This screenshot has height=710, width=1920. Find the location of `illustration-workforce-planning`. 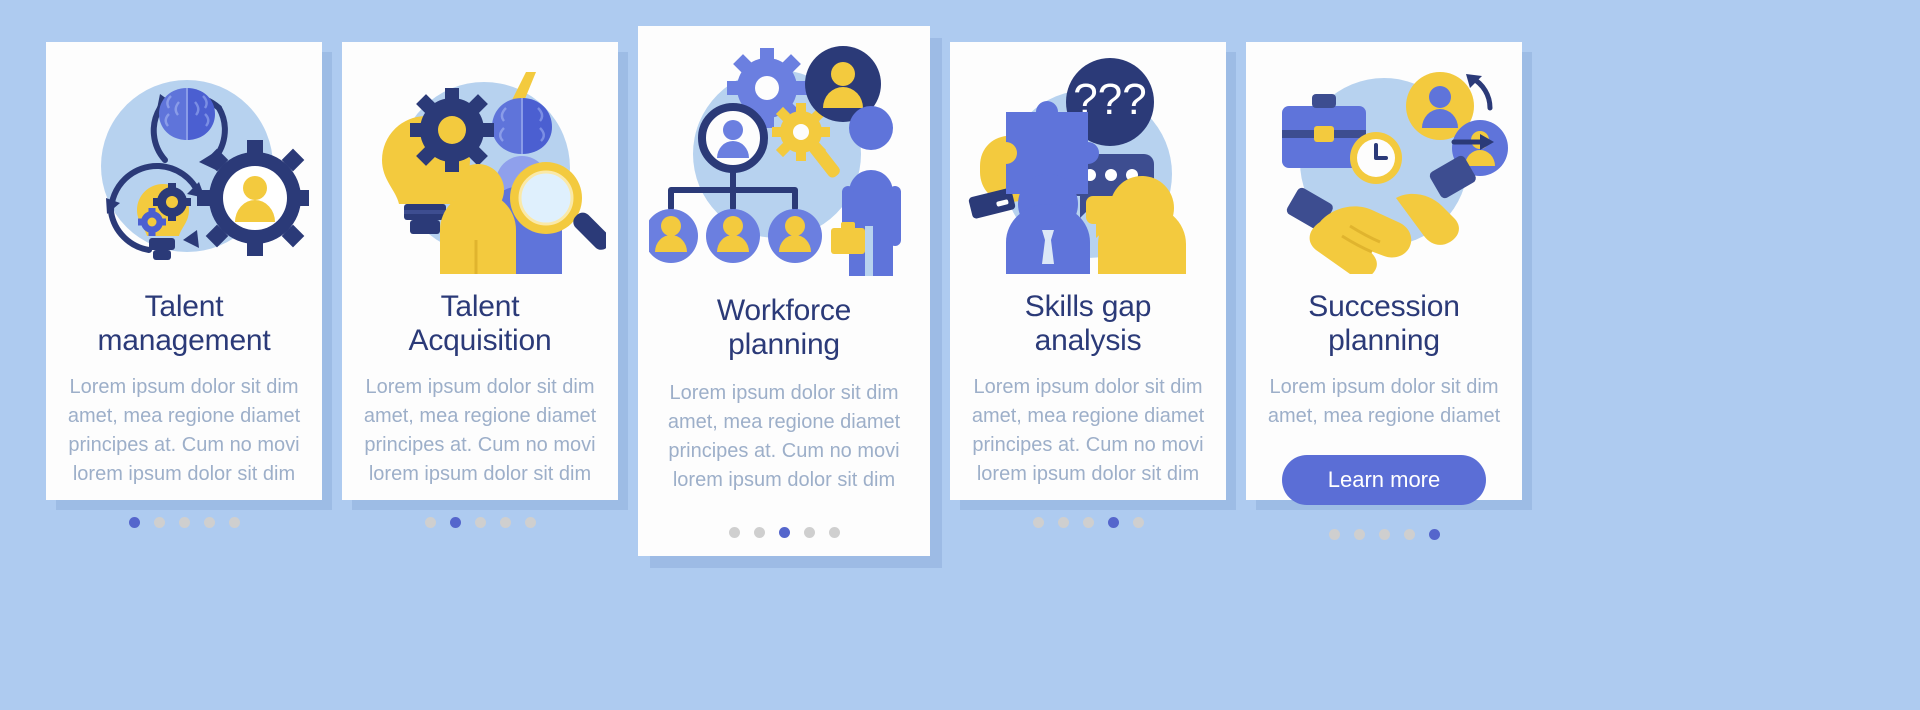

illustration-workforce-planning is located at coordinates (784, 151).